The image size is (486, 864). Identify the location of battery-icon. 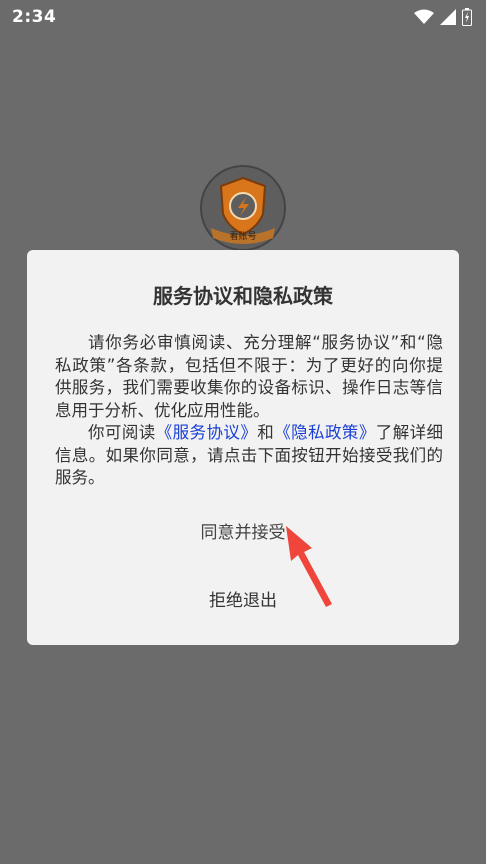
(467, 17).